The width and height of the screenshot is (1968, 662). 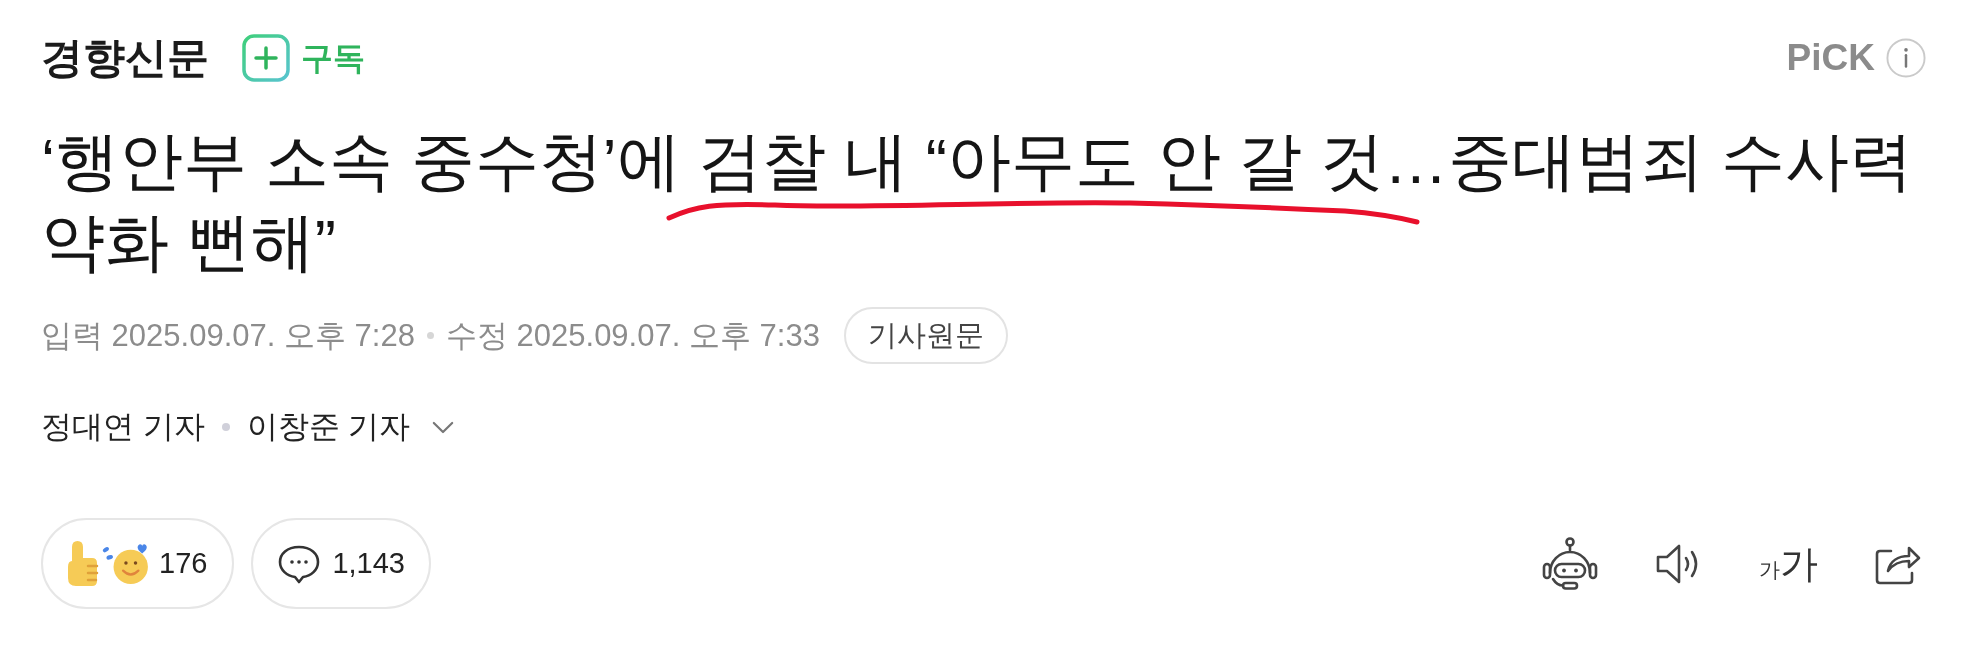 What do you see at coordinates (266, 57) in the screenshot?
I see `plus-icon` at bounding box center [266, 57].